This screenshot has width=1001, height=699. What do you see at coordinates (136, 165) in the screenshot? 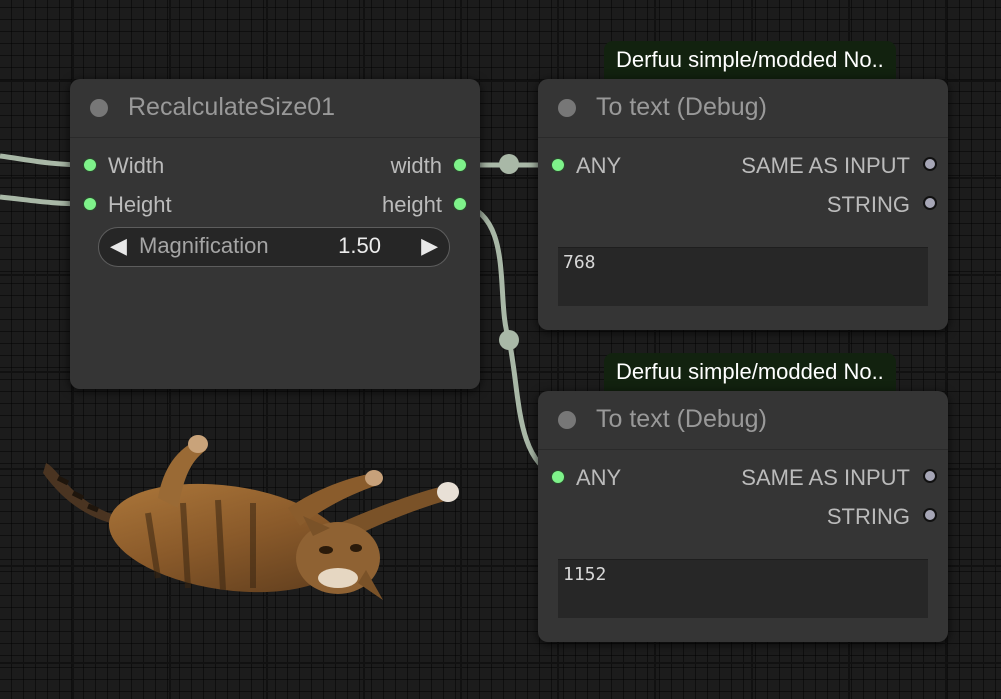
I see `input-label-width: Width` at bounding box center [136, 165].